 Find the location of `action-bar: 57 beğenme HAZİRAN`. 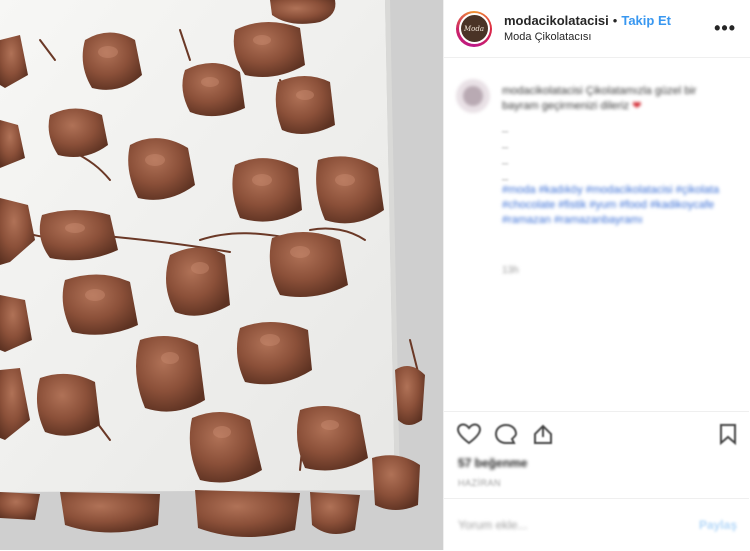

action-bar: 57 beğenme HAZİRAN is located at coordinates (596, 449).